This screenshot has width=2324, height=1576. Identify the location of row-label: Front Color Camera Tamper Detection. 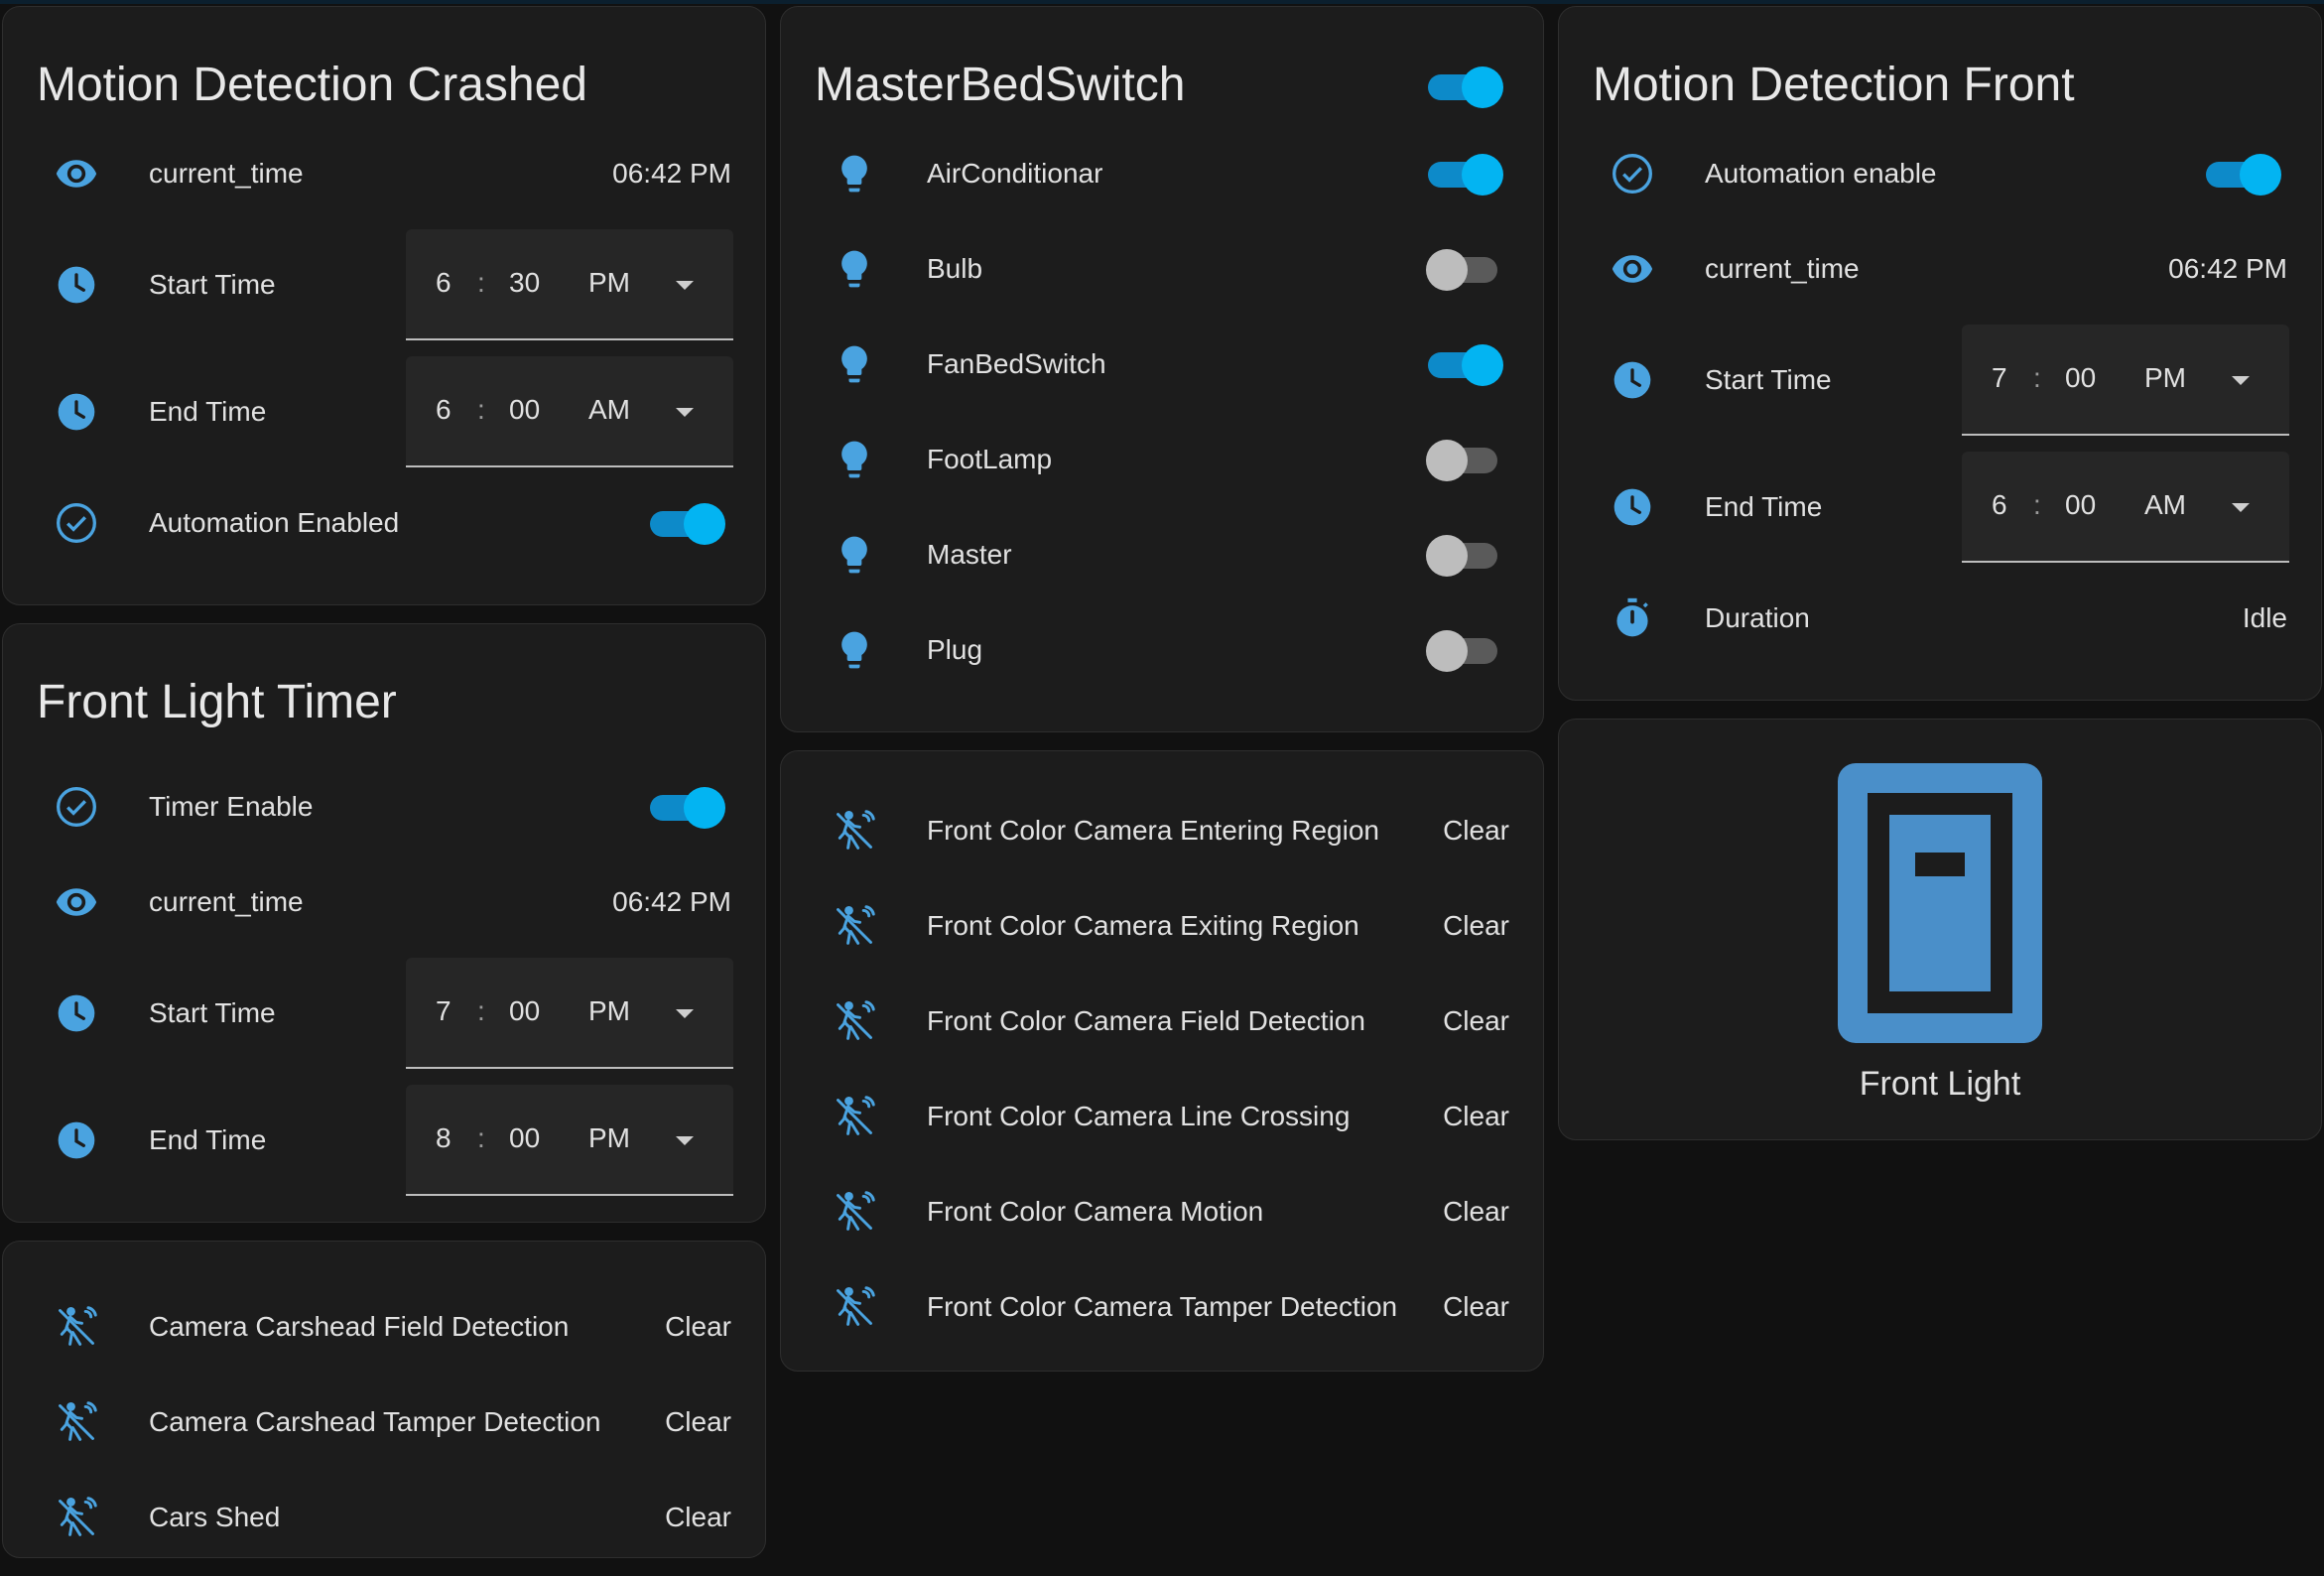
(1162, 1306).